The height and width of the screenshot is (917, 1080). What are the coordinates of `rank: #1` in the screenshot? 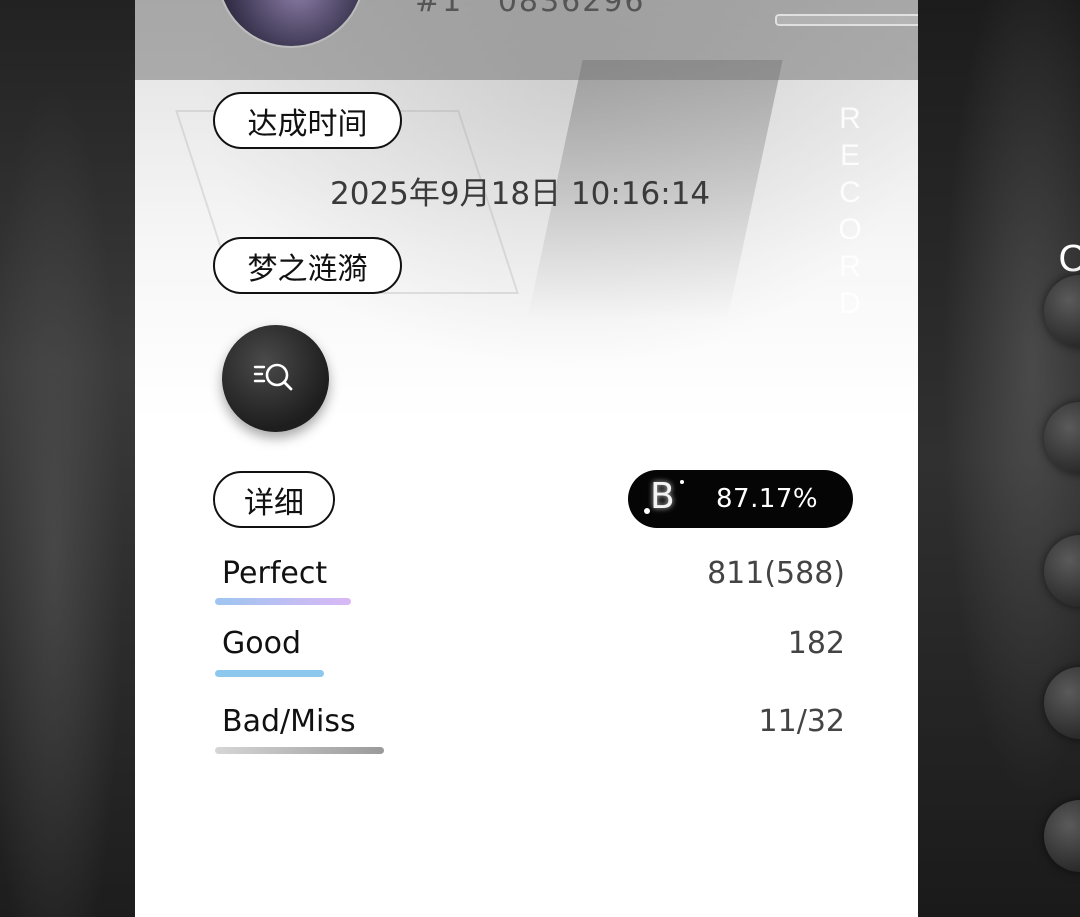 It's located at (439, 9).